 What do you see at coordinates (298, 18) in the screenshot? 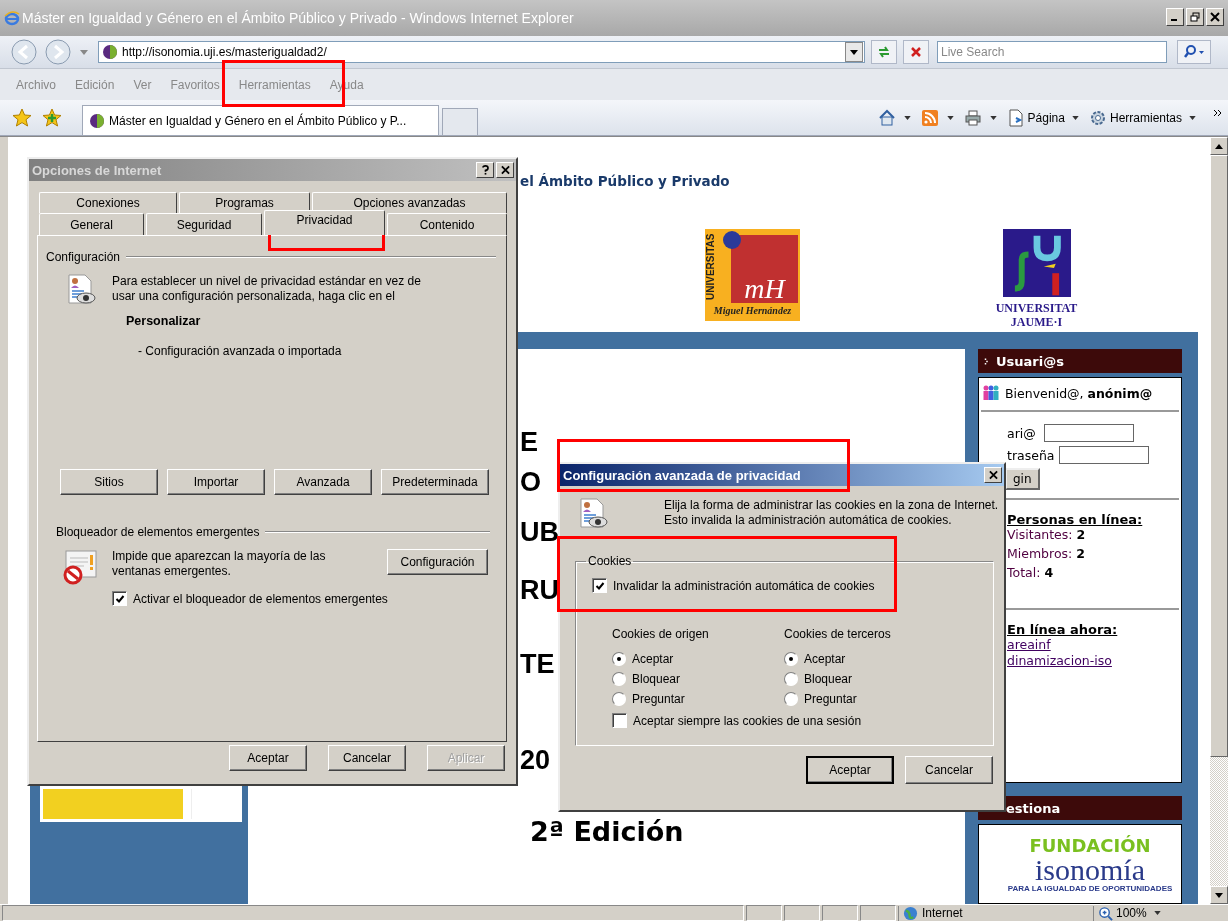
I see `window-title: Máster en Igualdad y Género en el Ámbito Público y Privado - Windows Internet Explorer` at bounding box center [298, 18].